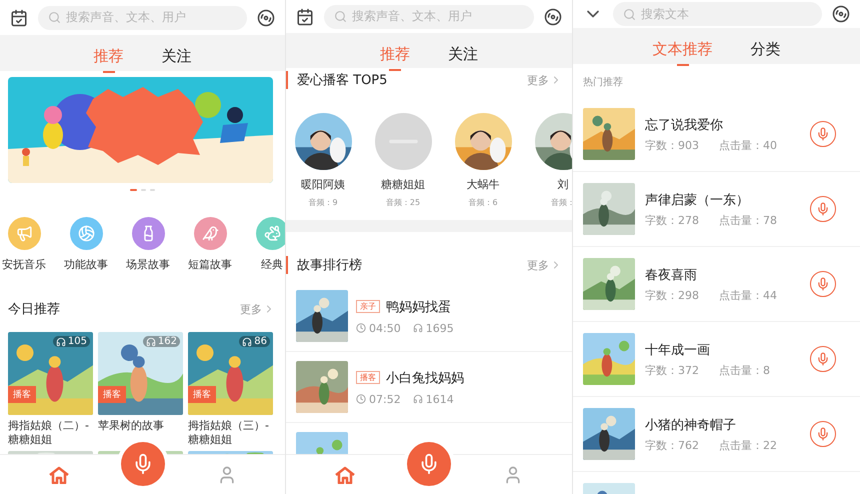 This screenshot has width=860, height=494. I want to click on click-count: 点击量：44, so click(748, 295).